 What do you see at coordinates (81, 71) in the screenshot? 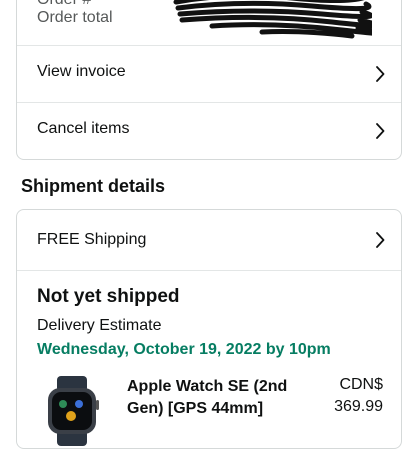
I see `view-invoice-label: View invoice` at bounding box center [81, 71].